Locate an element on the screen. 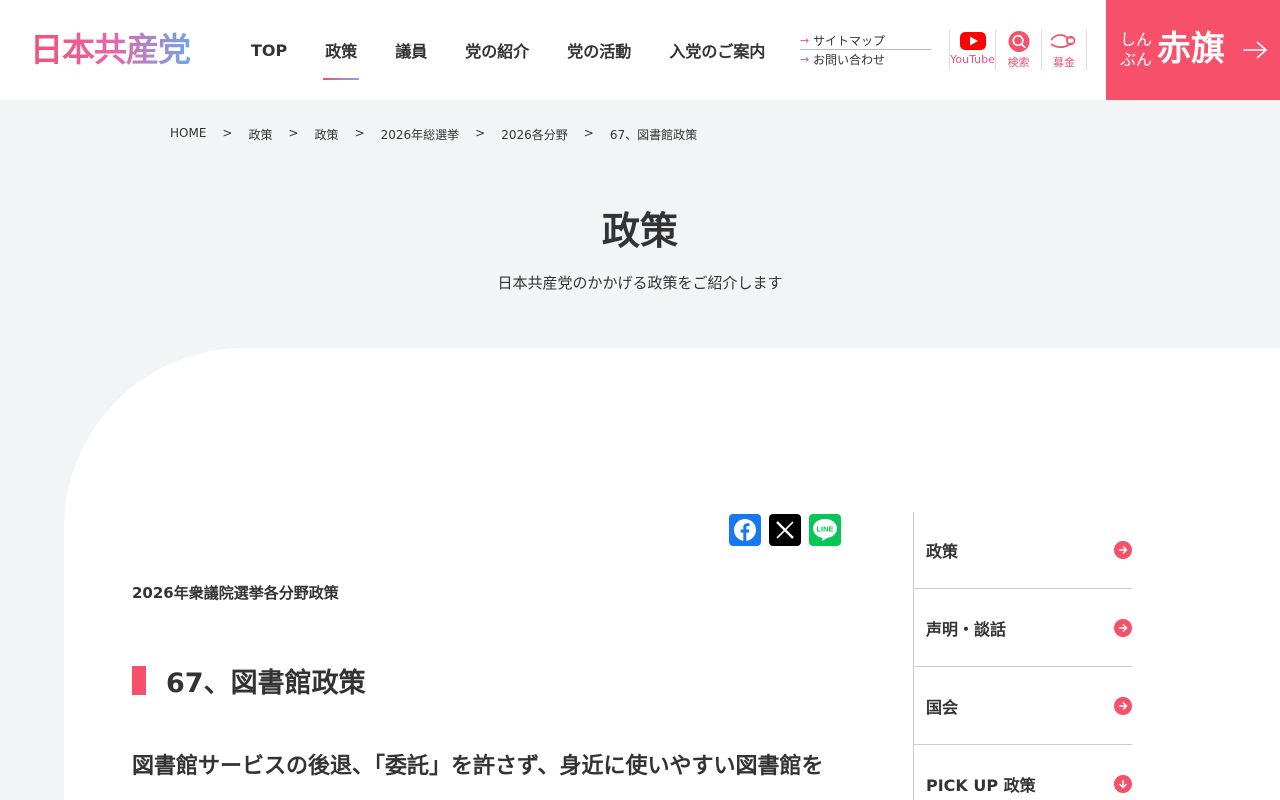  akahata-title: 赤旗 is located at coordinates (1191, 49).